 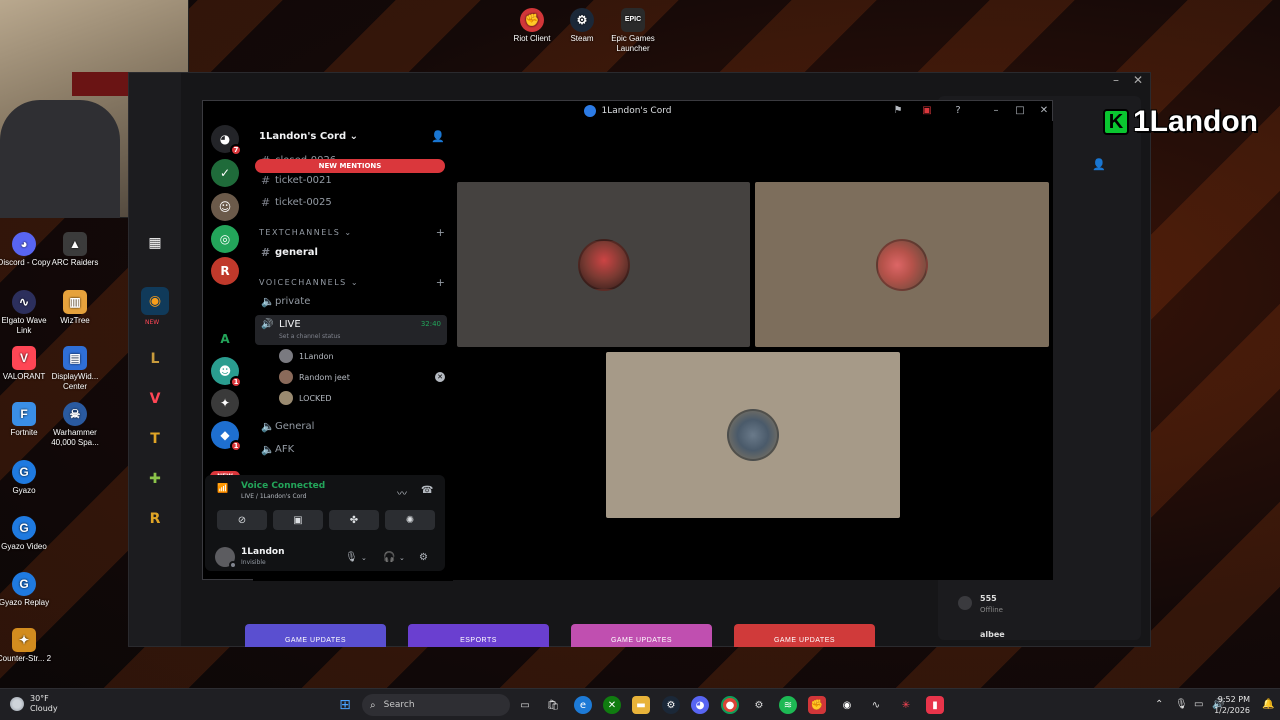 What do you see at coordinates (155, 301) in the screenshot?
I see `overwatch-icon: ◉` at bounding box center [155, 301].